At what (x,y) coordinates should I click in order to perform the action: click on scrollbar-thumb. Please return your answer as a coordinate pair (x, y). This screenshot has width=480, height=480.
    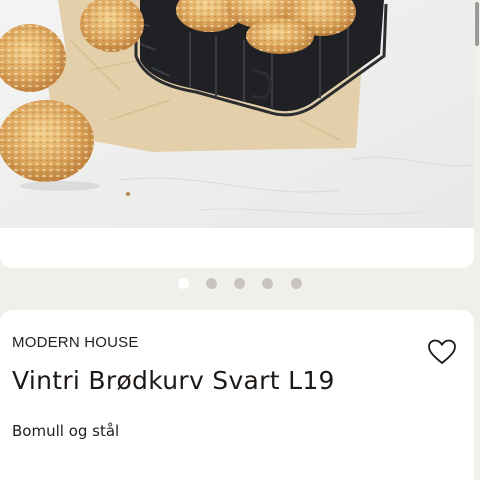
    Looking at the image, I should click on (477, 24).